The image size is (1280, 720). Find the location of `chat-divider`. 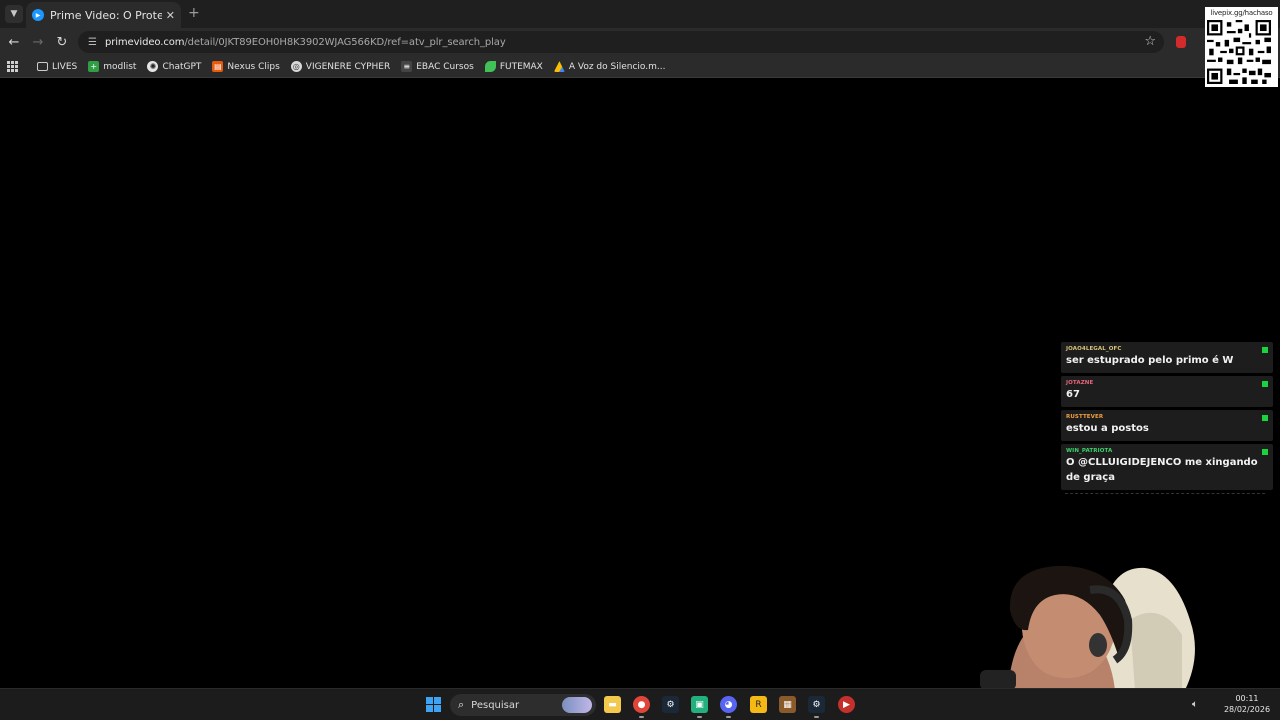

chat-divider is located at coordinates (1165, 495).